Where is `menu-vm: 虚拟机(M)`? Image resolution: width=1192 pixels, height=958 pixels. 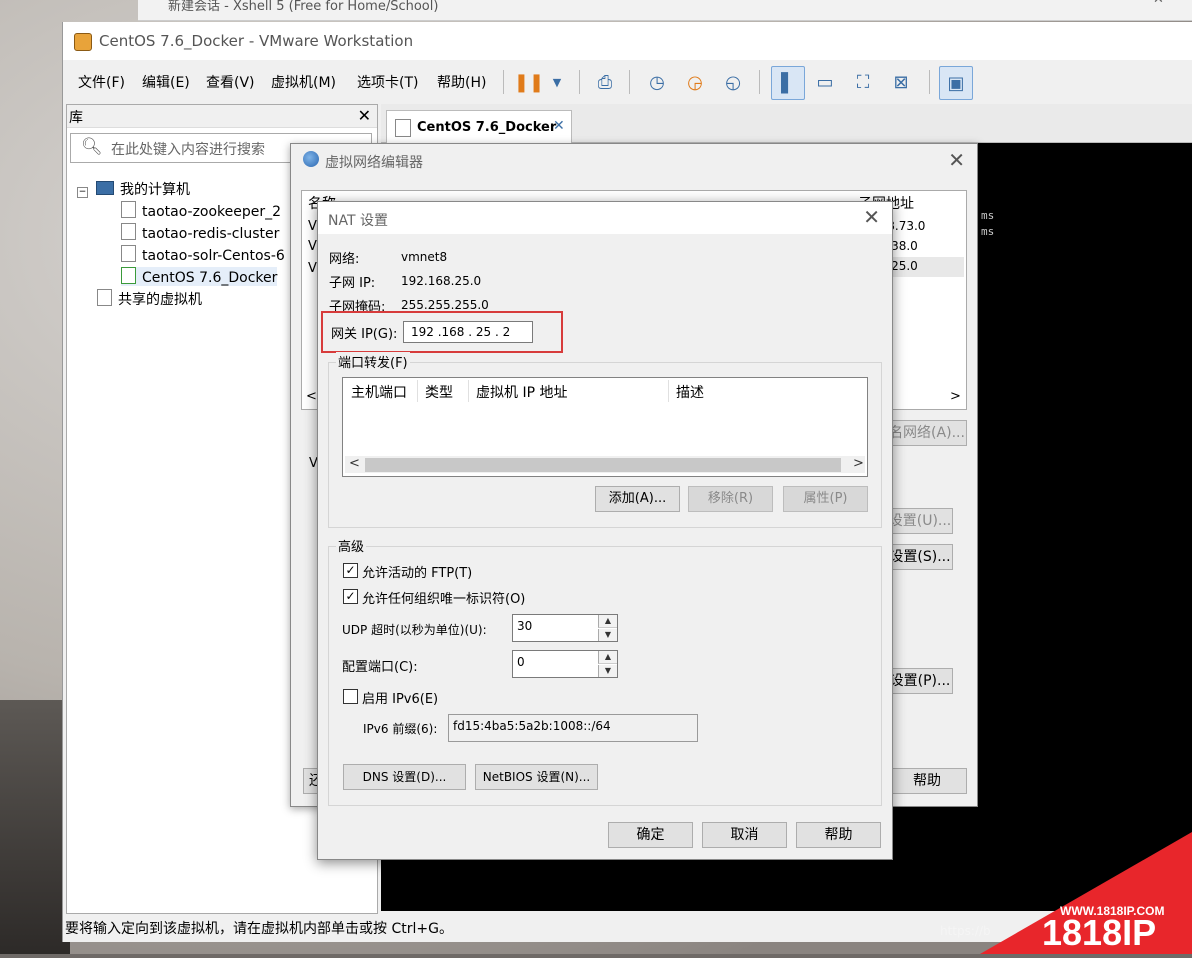 menu-vm: 虚拟机(M) is located at coordinates (303, 82).